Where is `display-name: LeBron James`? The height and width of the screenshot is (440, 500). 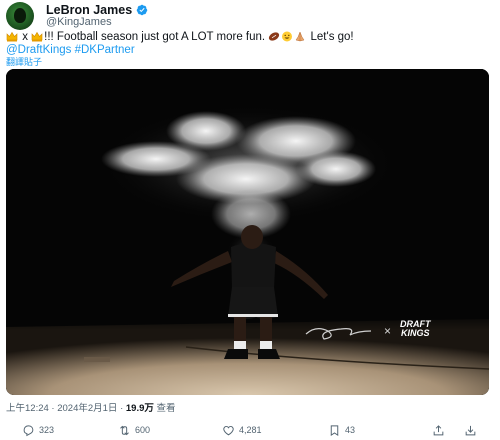 display-name: LeBron James is located at coordinates (89, 10).